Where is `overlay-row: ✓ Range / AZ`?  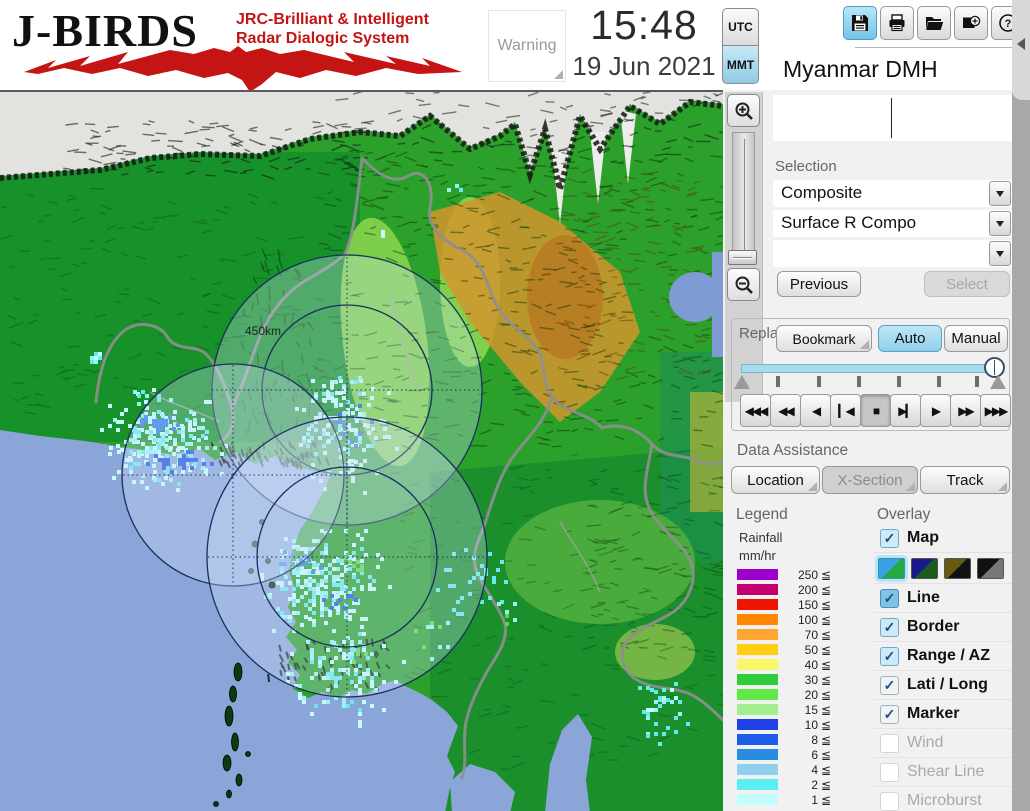 overlay-row: ✓ Range / AZ is located at coordinates (943, 656).